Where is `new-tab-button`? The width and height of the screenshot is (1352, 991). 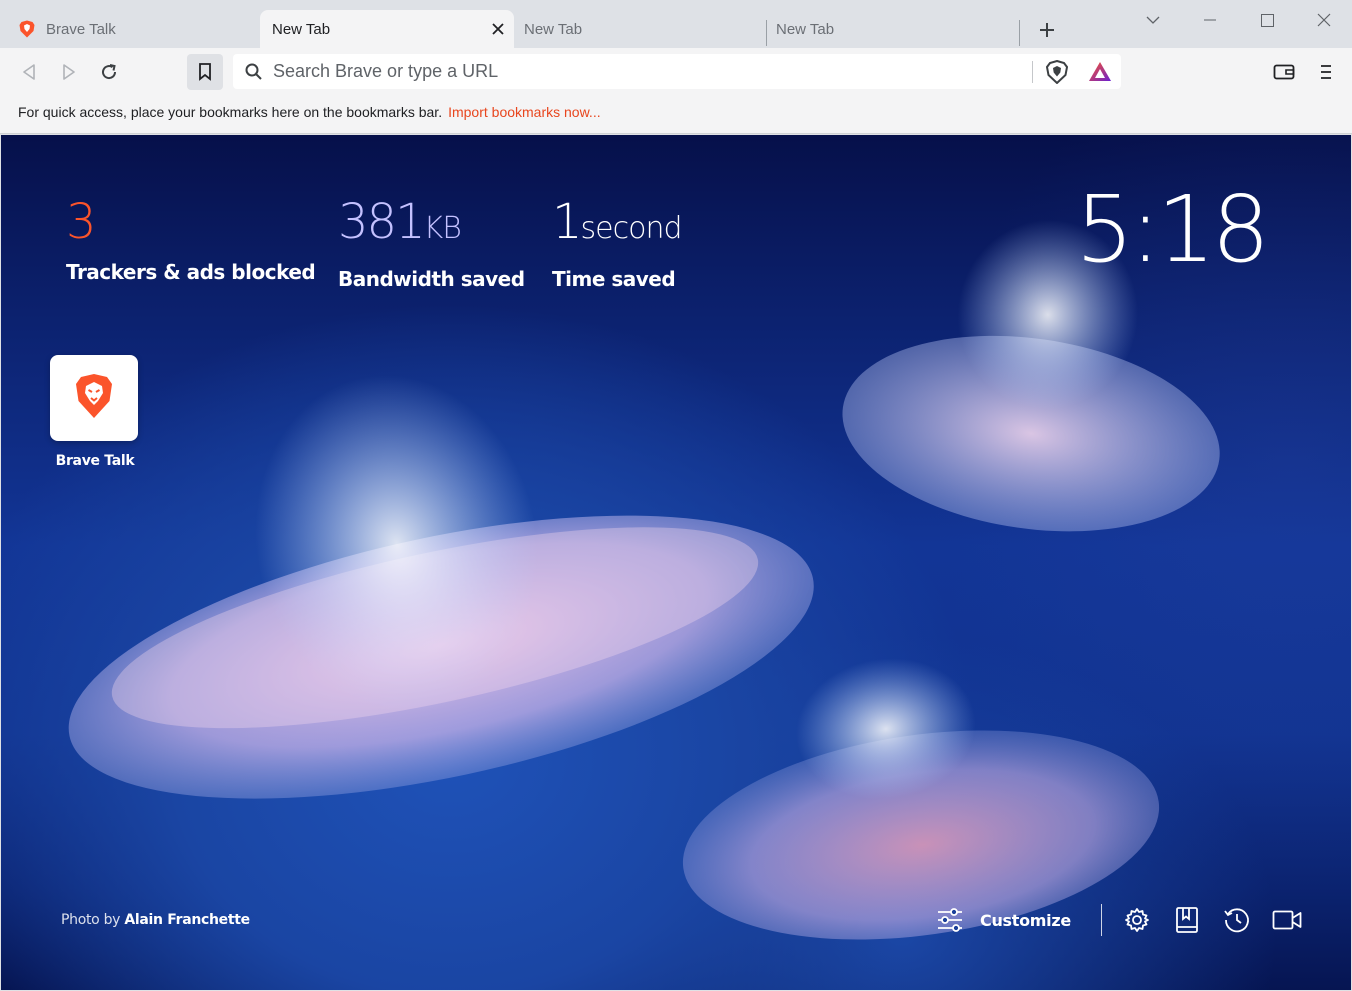
new-tab-button is located at coordinates (1047, 30).